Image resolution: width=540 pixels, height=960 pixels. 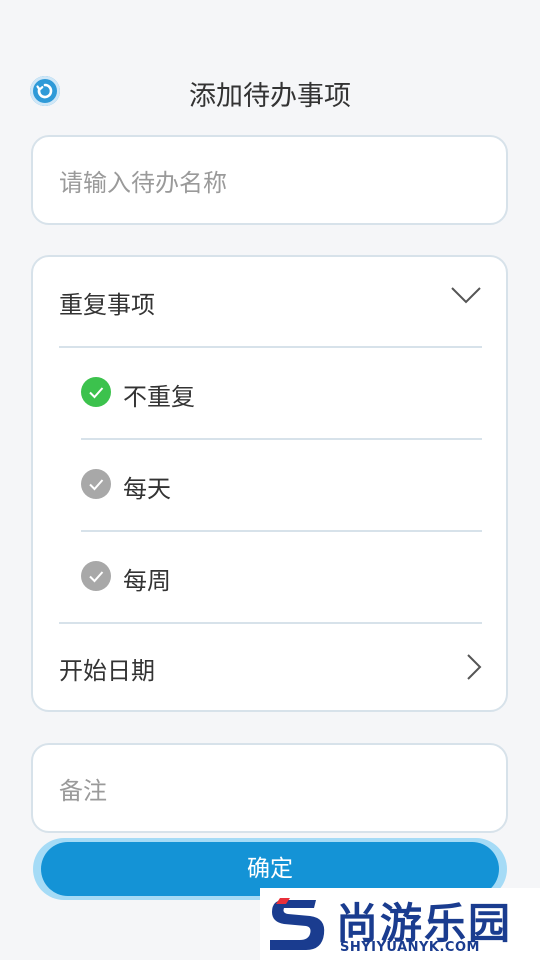 What do you see at coordinates (297, 924) in the screenshot?
I see `watermark-logo-icon` at bounding box center [297, 924].